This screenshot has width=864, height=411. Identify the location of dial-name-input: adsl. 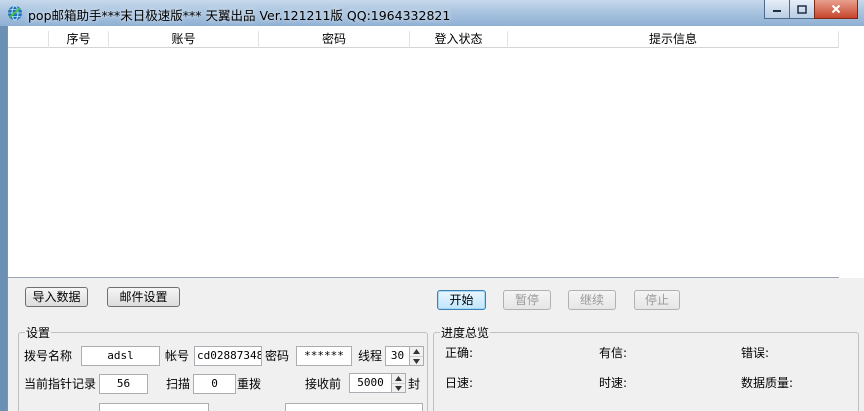
(120, 356).